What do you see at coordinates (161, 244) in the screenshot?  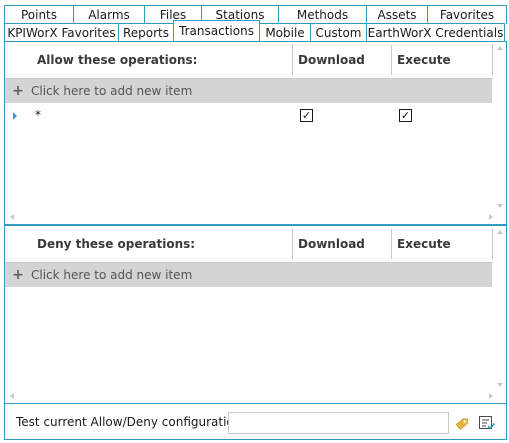 I see `deny-operation-column-header: Deny these operations:` at bounding box center [161, 244].